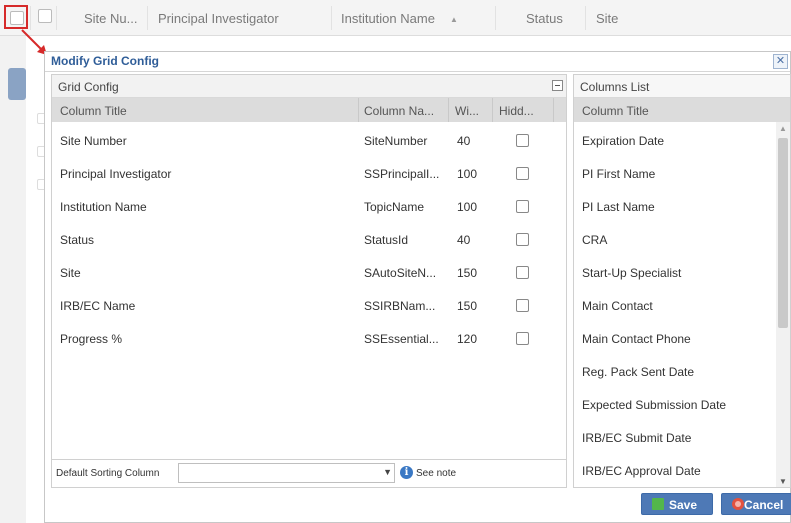 This screenshot has height=523, width=791. I want to click on list-item-label: IRB/EC Approval Date, so click(641, 471).